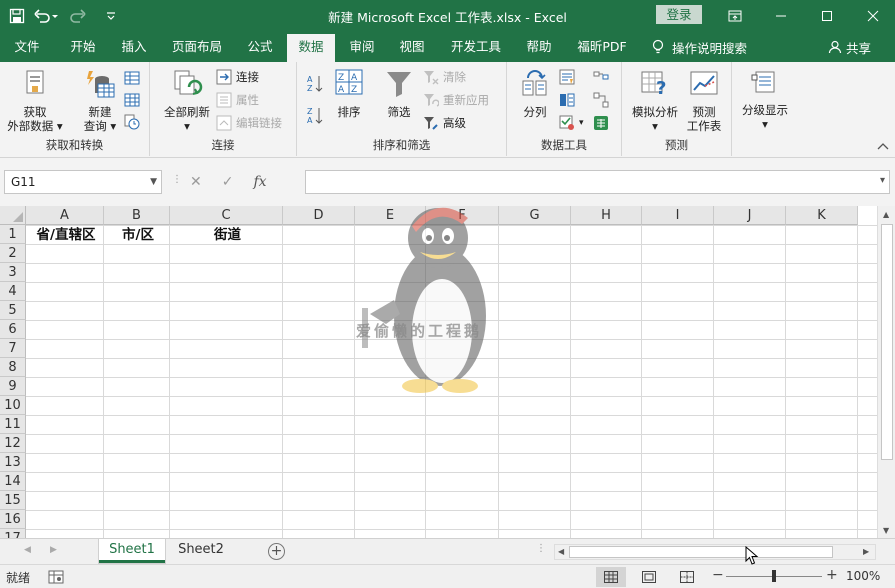  What do you see at coordinates (47, 16) in the screenshot?
I see `undo-button` at bounding box center [47, 16].